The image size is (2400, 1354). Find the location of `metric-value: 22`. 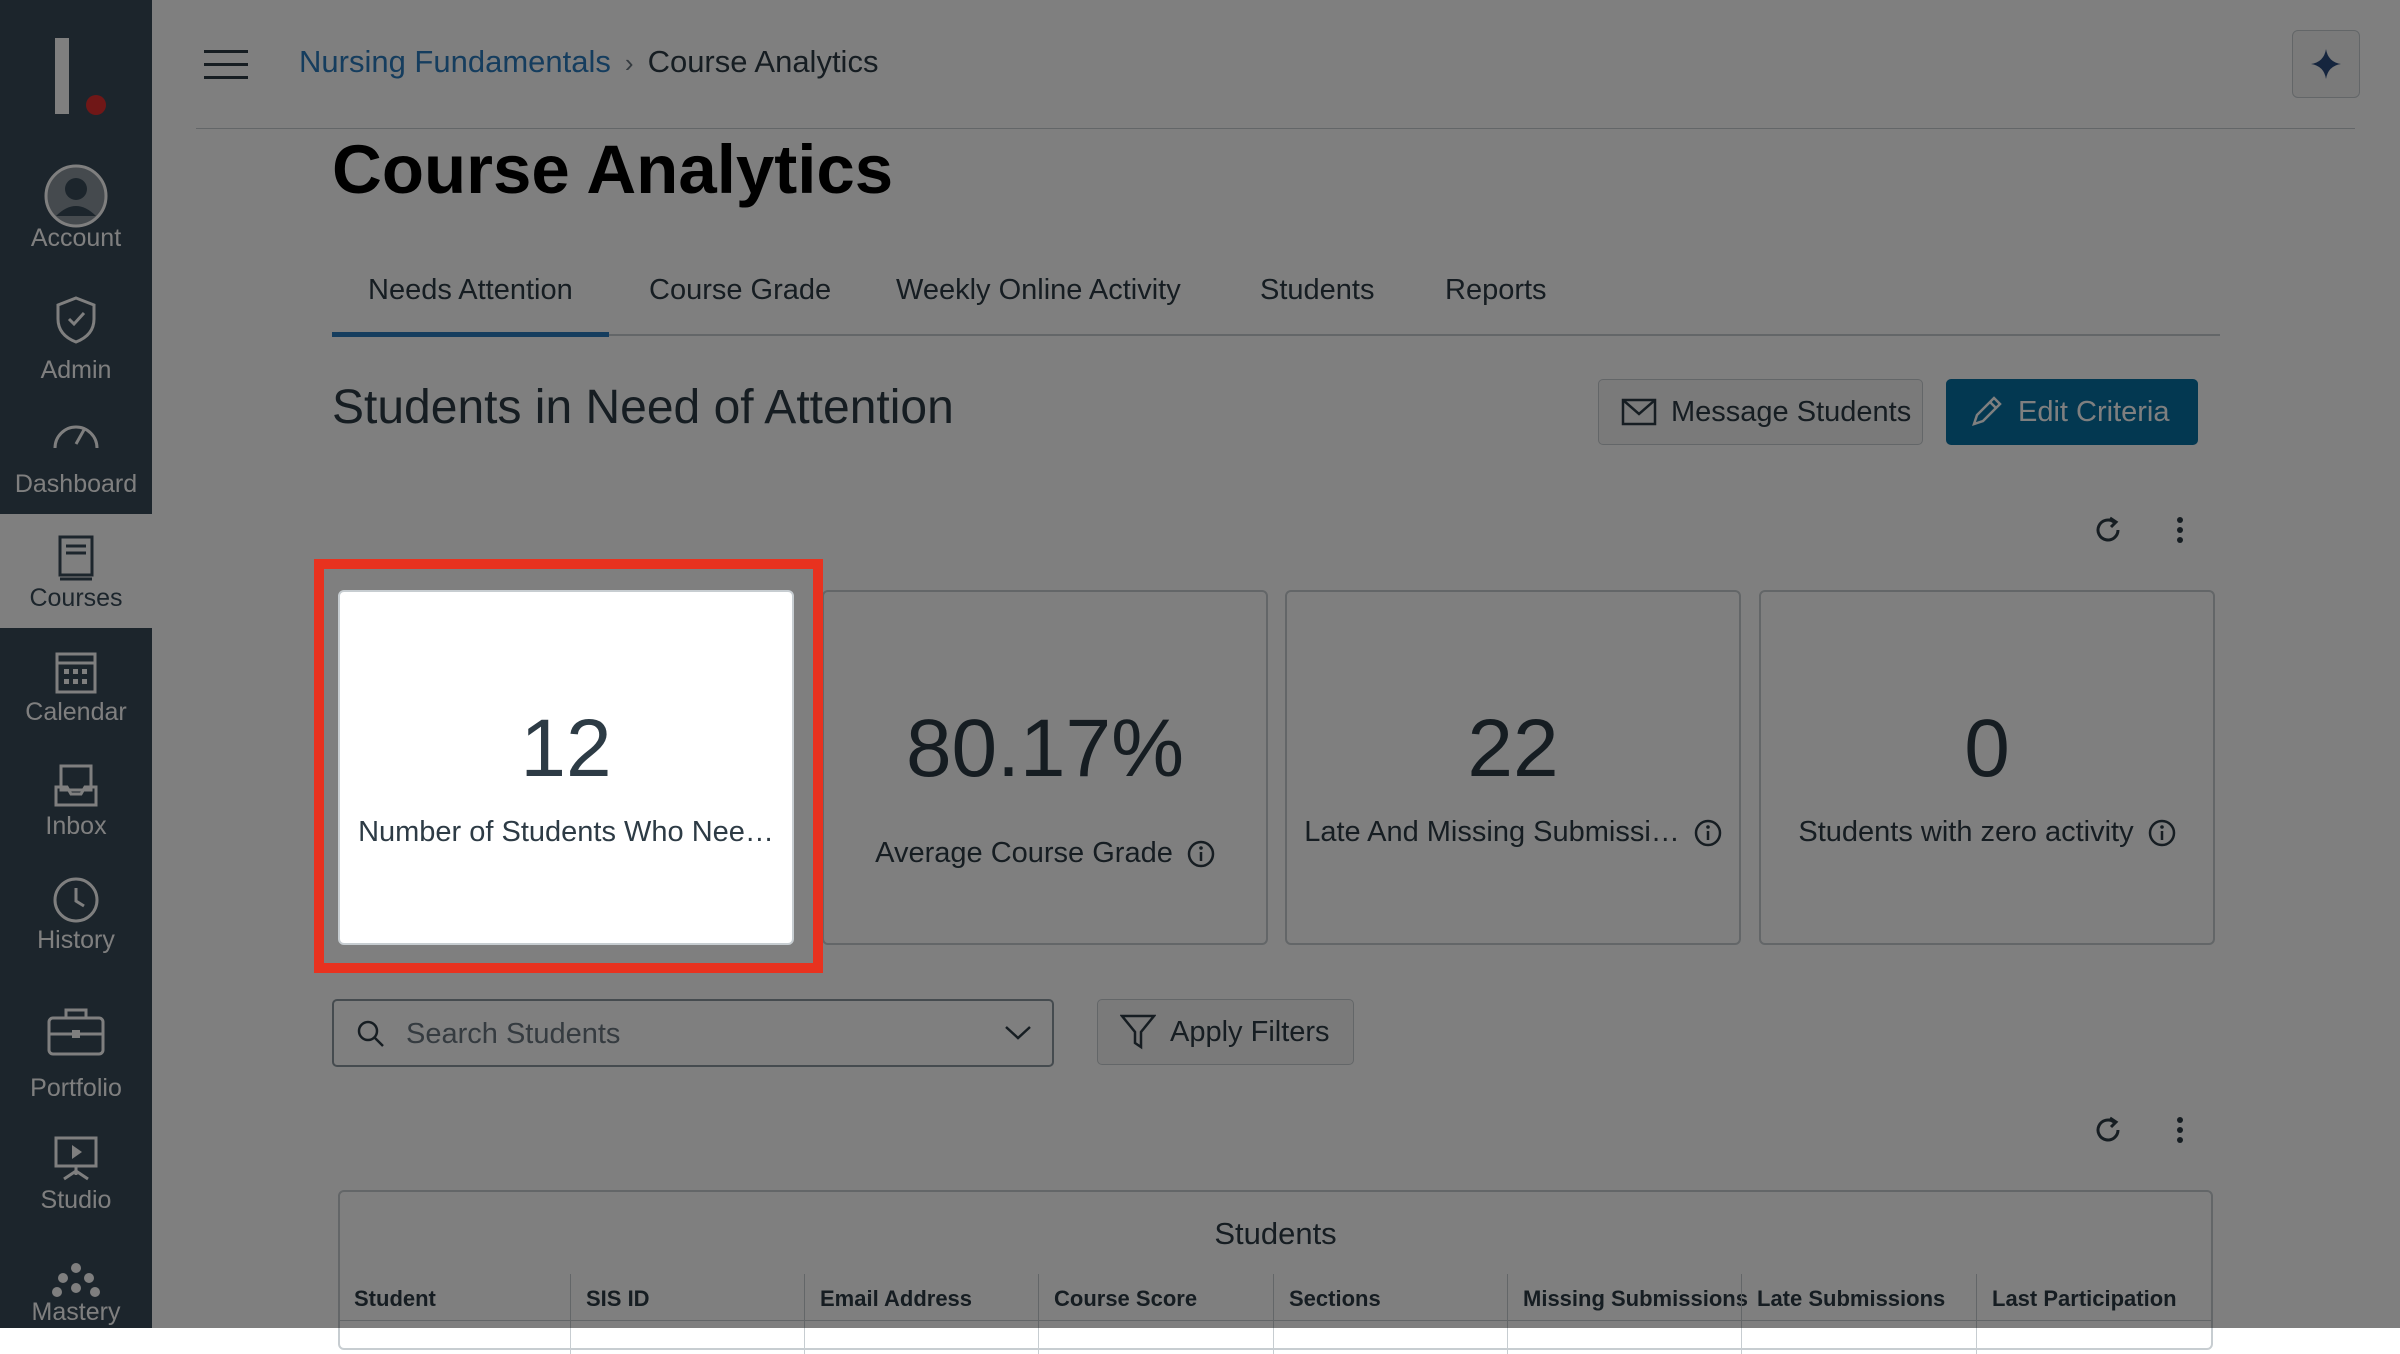

metric-value: 22 is located at coordinates (1513, 748).